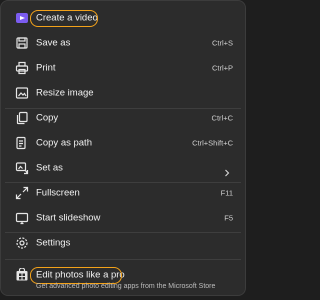 The height and width of the screenshot is (300, 320). I want to click on menu-item-print: Print Ctrl+P, so click(123, 68).